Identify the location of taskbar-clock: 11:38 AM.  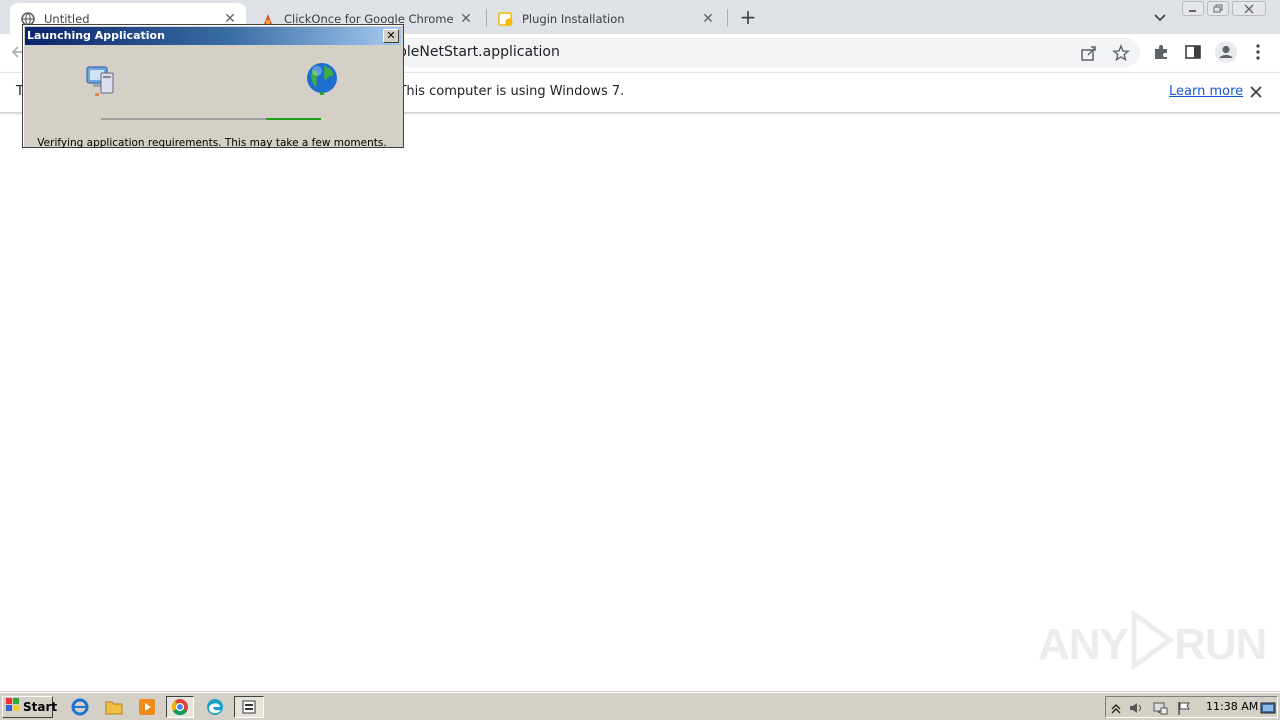
(1232, 706).